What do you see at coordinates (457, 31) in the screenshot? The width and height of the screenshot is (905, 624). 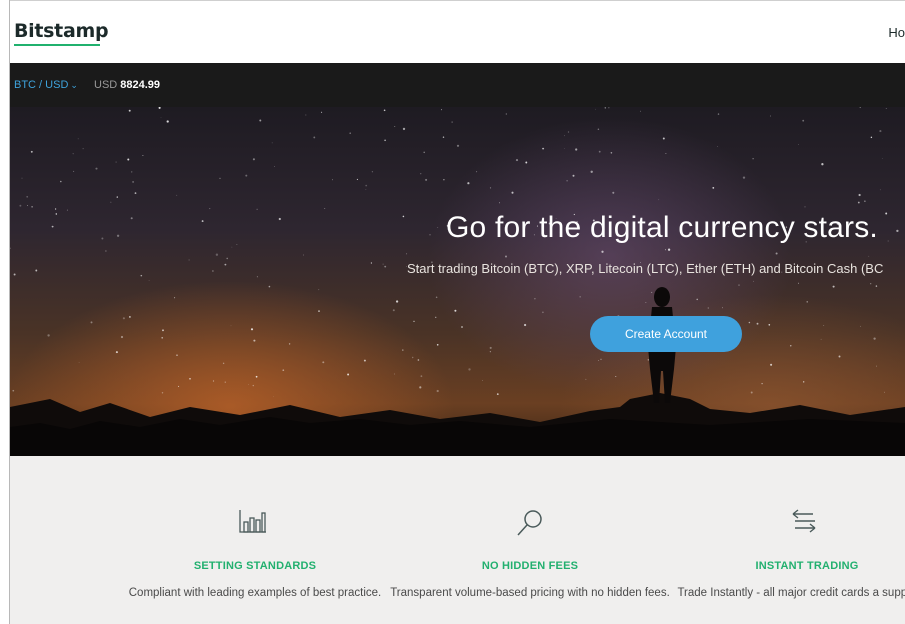 I see `site-header: Bitstamp Ho` at bounding box center [457, 31].